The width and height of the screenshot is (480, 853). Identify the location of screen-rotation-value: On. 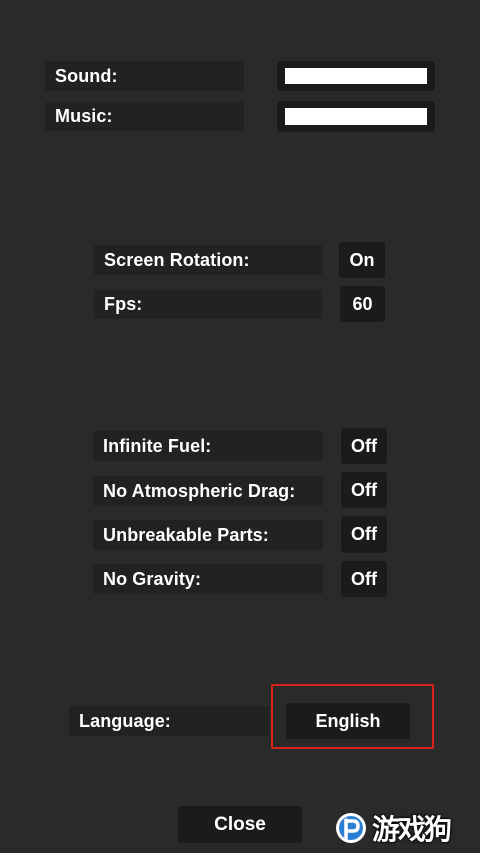
(362, 259).